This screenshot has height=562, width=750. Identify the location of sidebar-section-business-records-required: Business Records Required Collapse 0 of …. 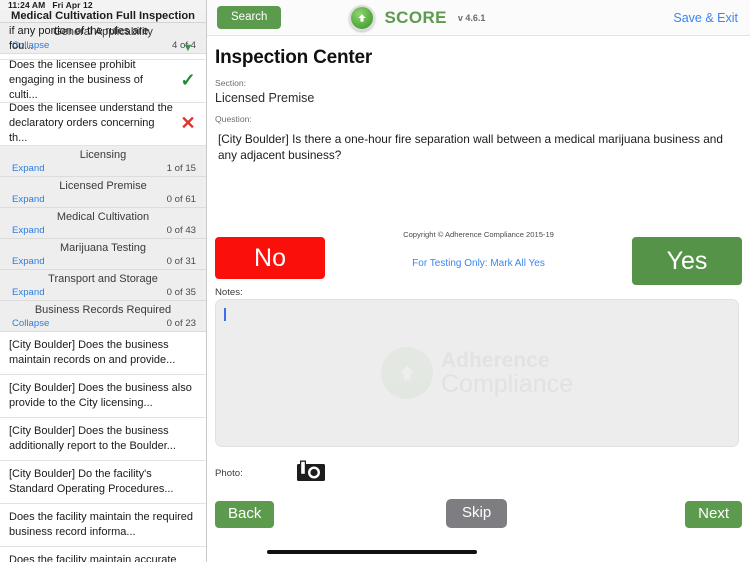
(103, 316).